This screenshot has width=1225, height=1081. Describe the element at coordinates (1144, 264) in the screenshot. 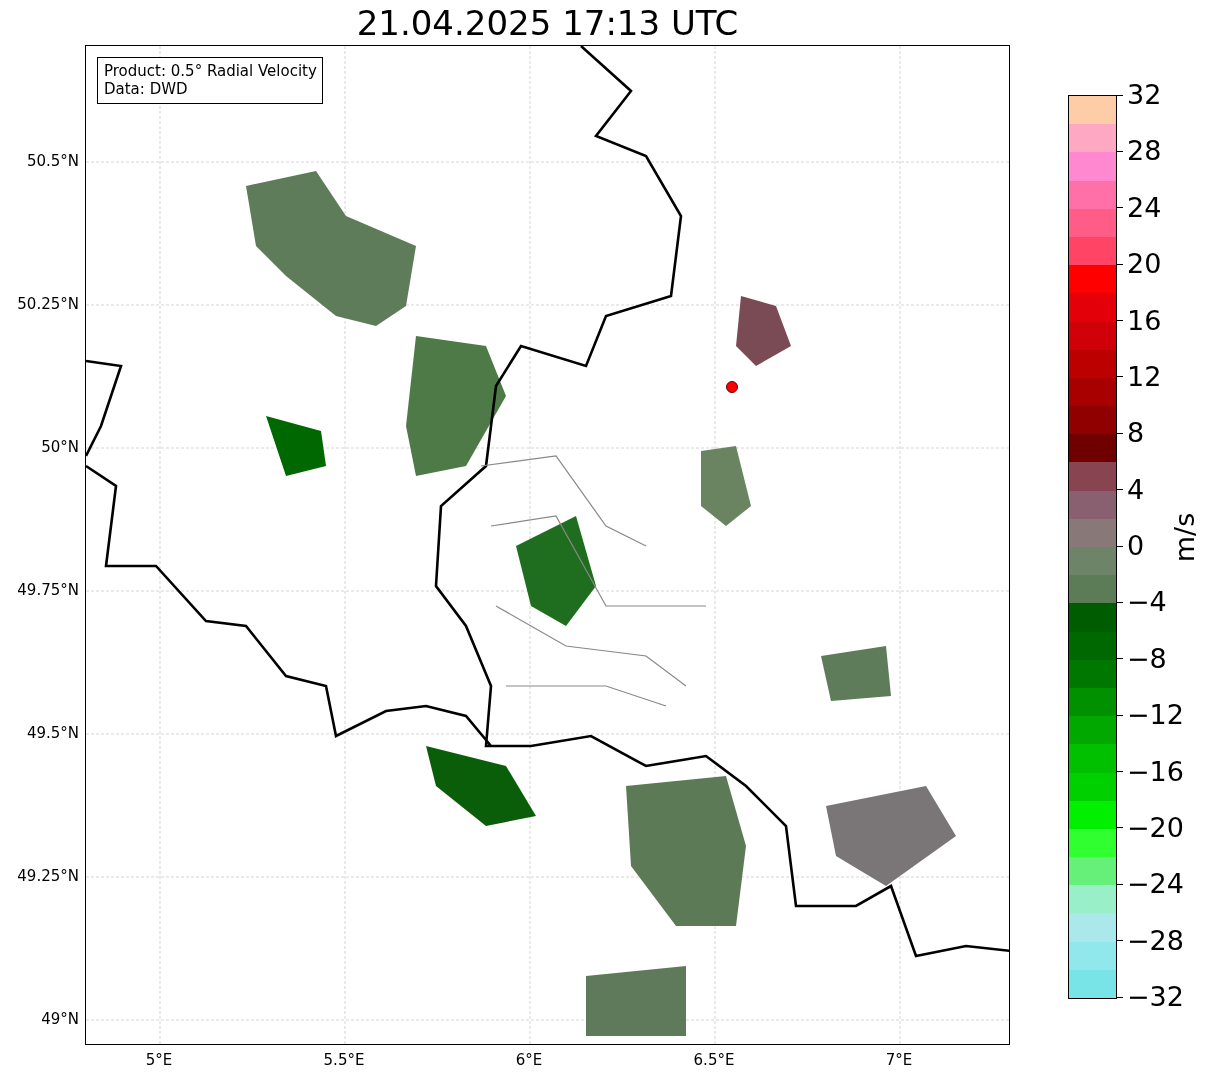

I see `colorbar-tick-label: 20` at that location.